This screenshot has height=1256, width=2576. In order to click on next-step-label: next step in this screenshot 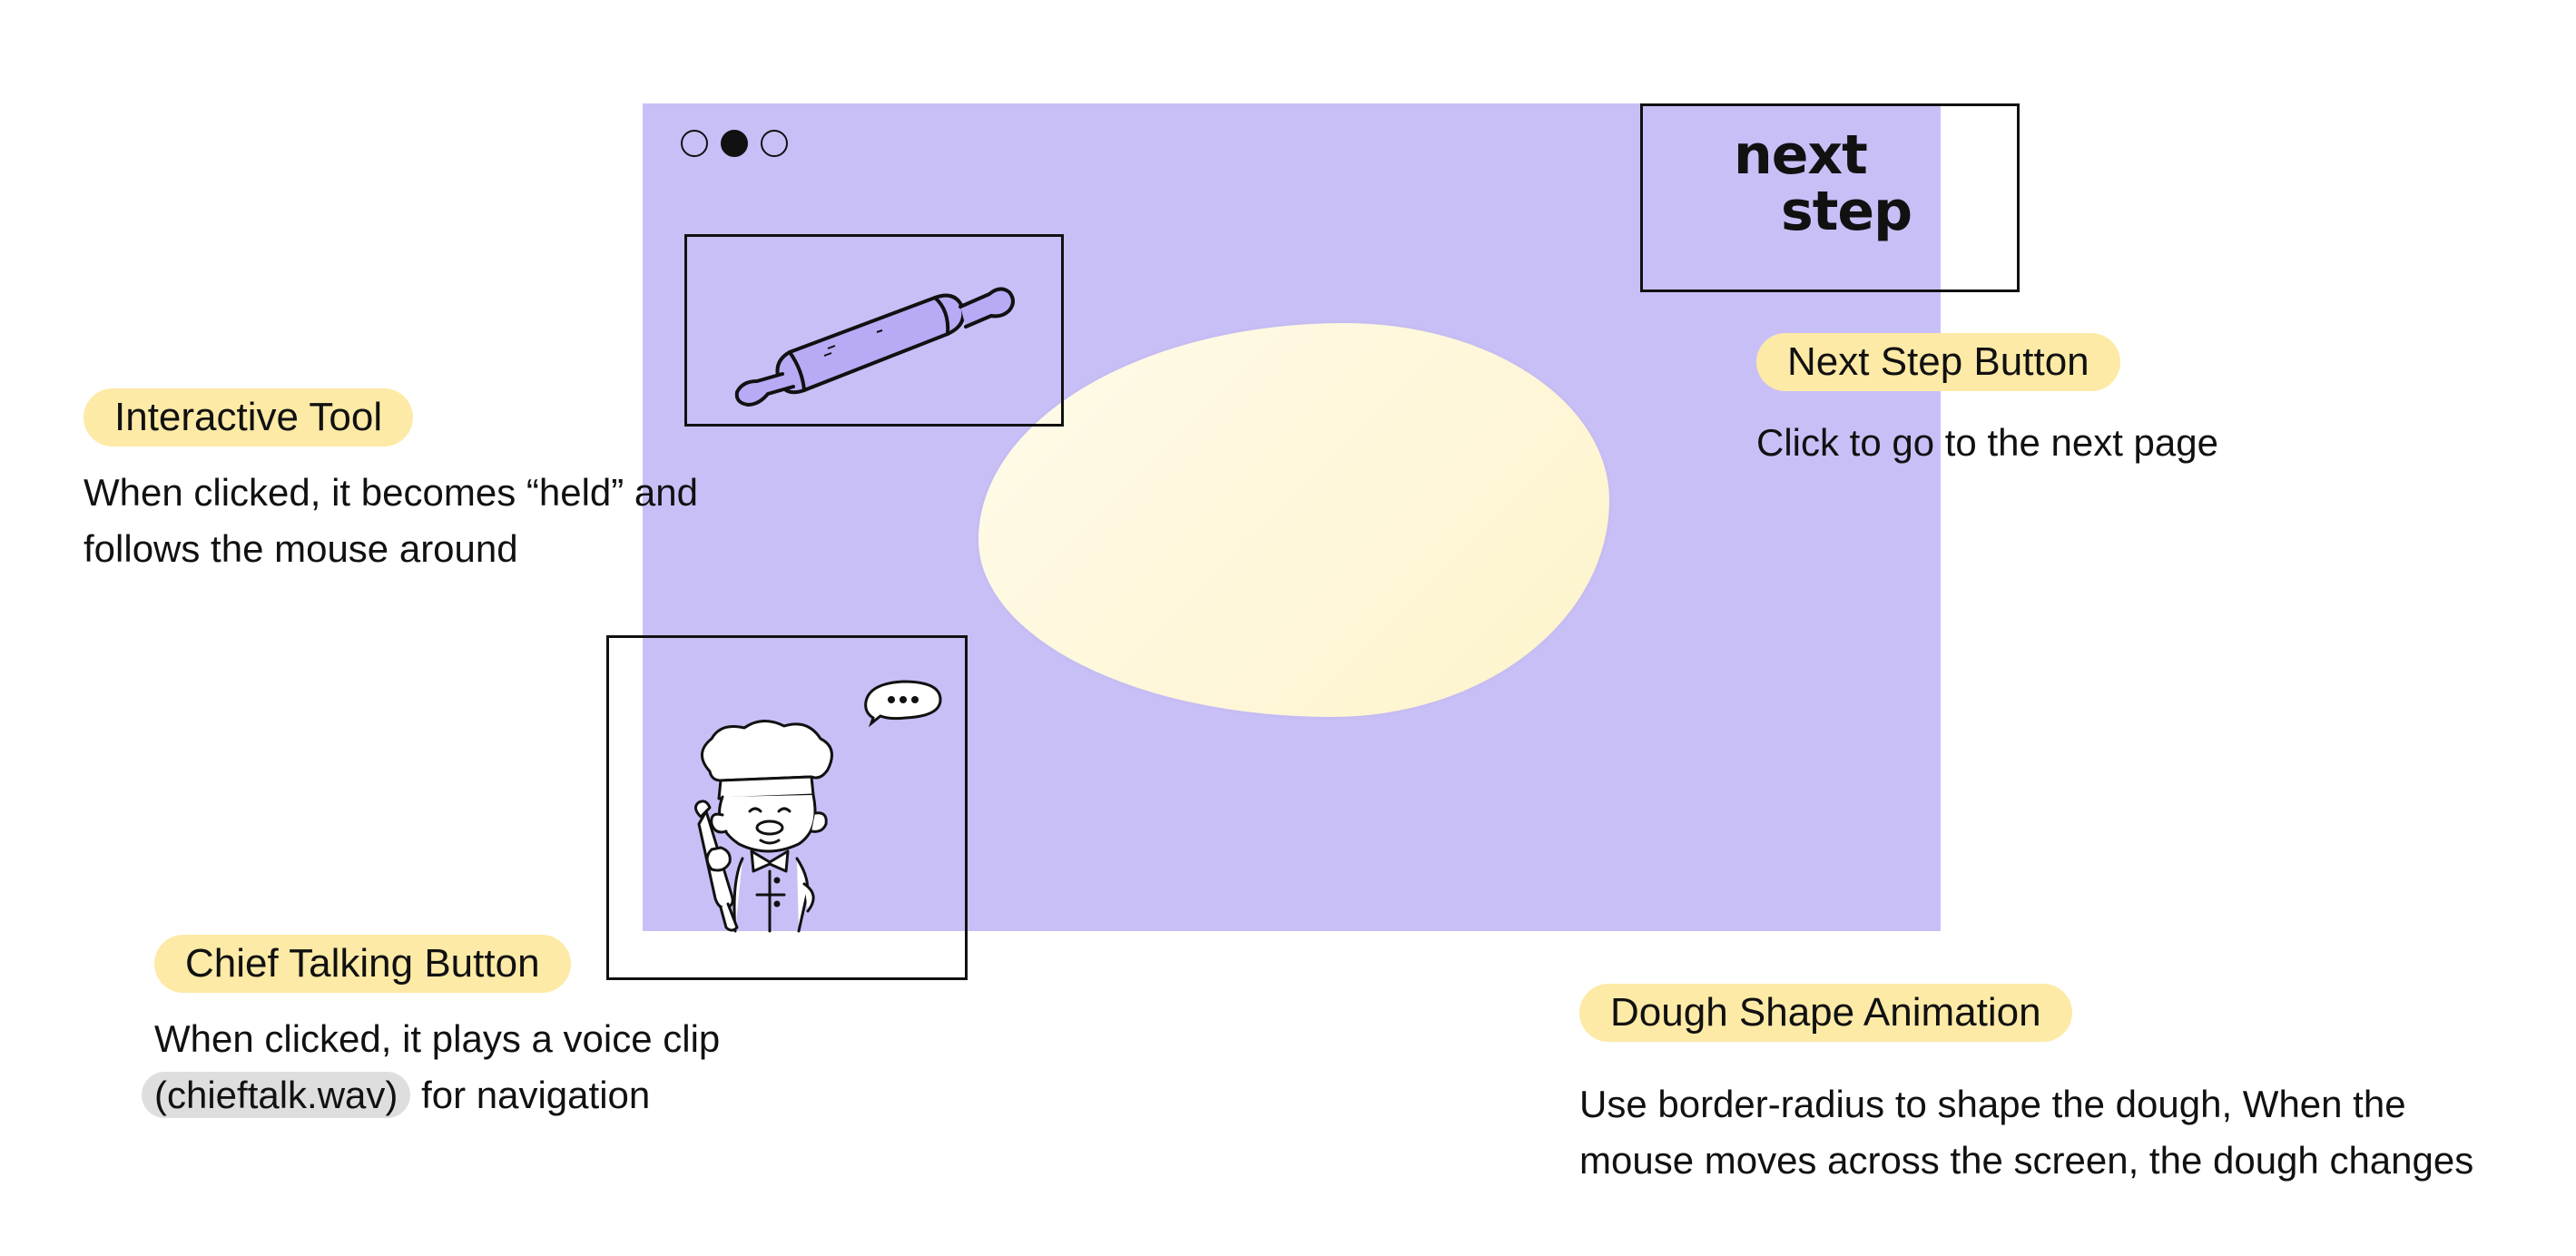, I will do `click(1833, 183)`.